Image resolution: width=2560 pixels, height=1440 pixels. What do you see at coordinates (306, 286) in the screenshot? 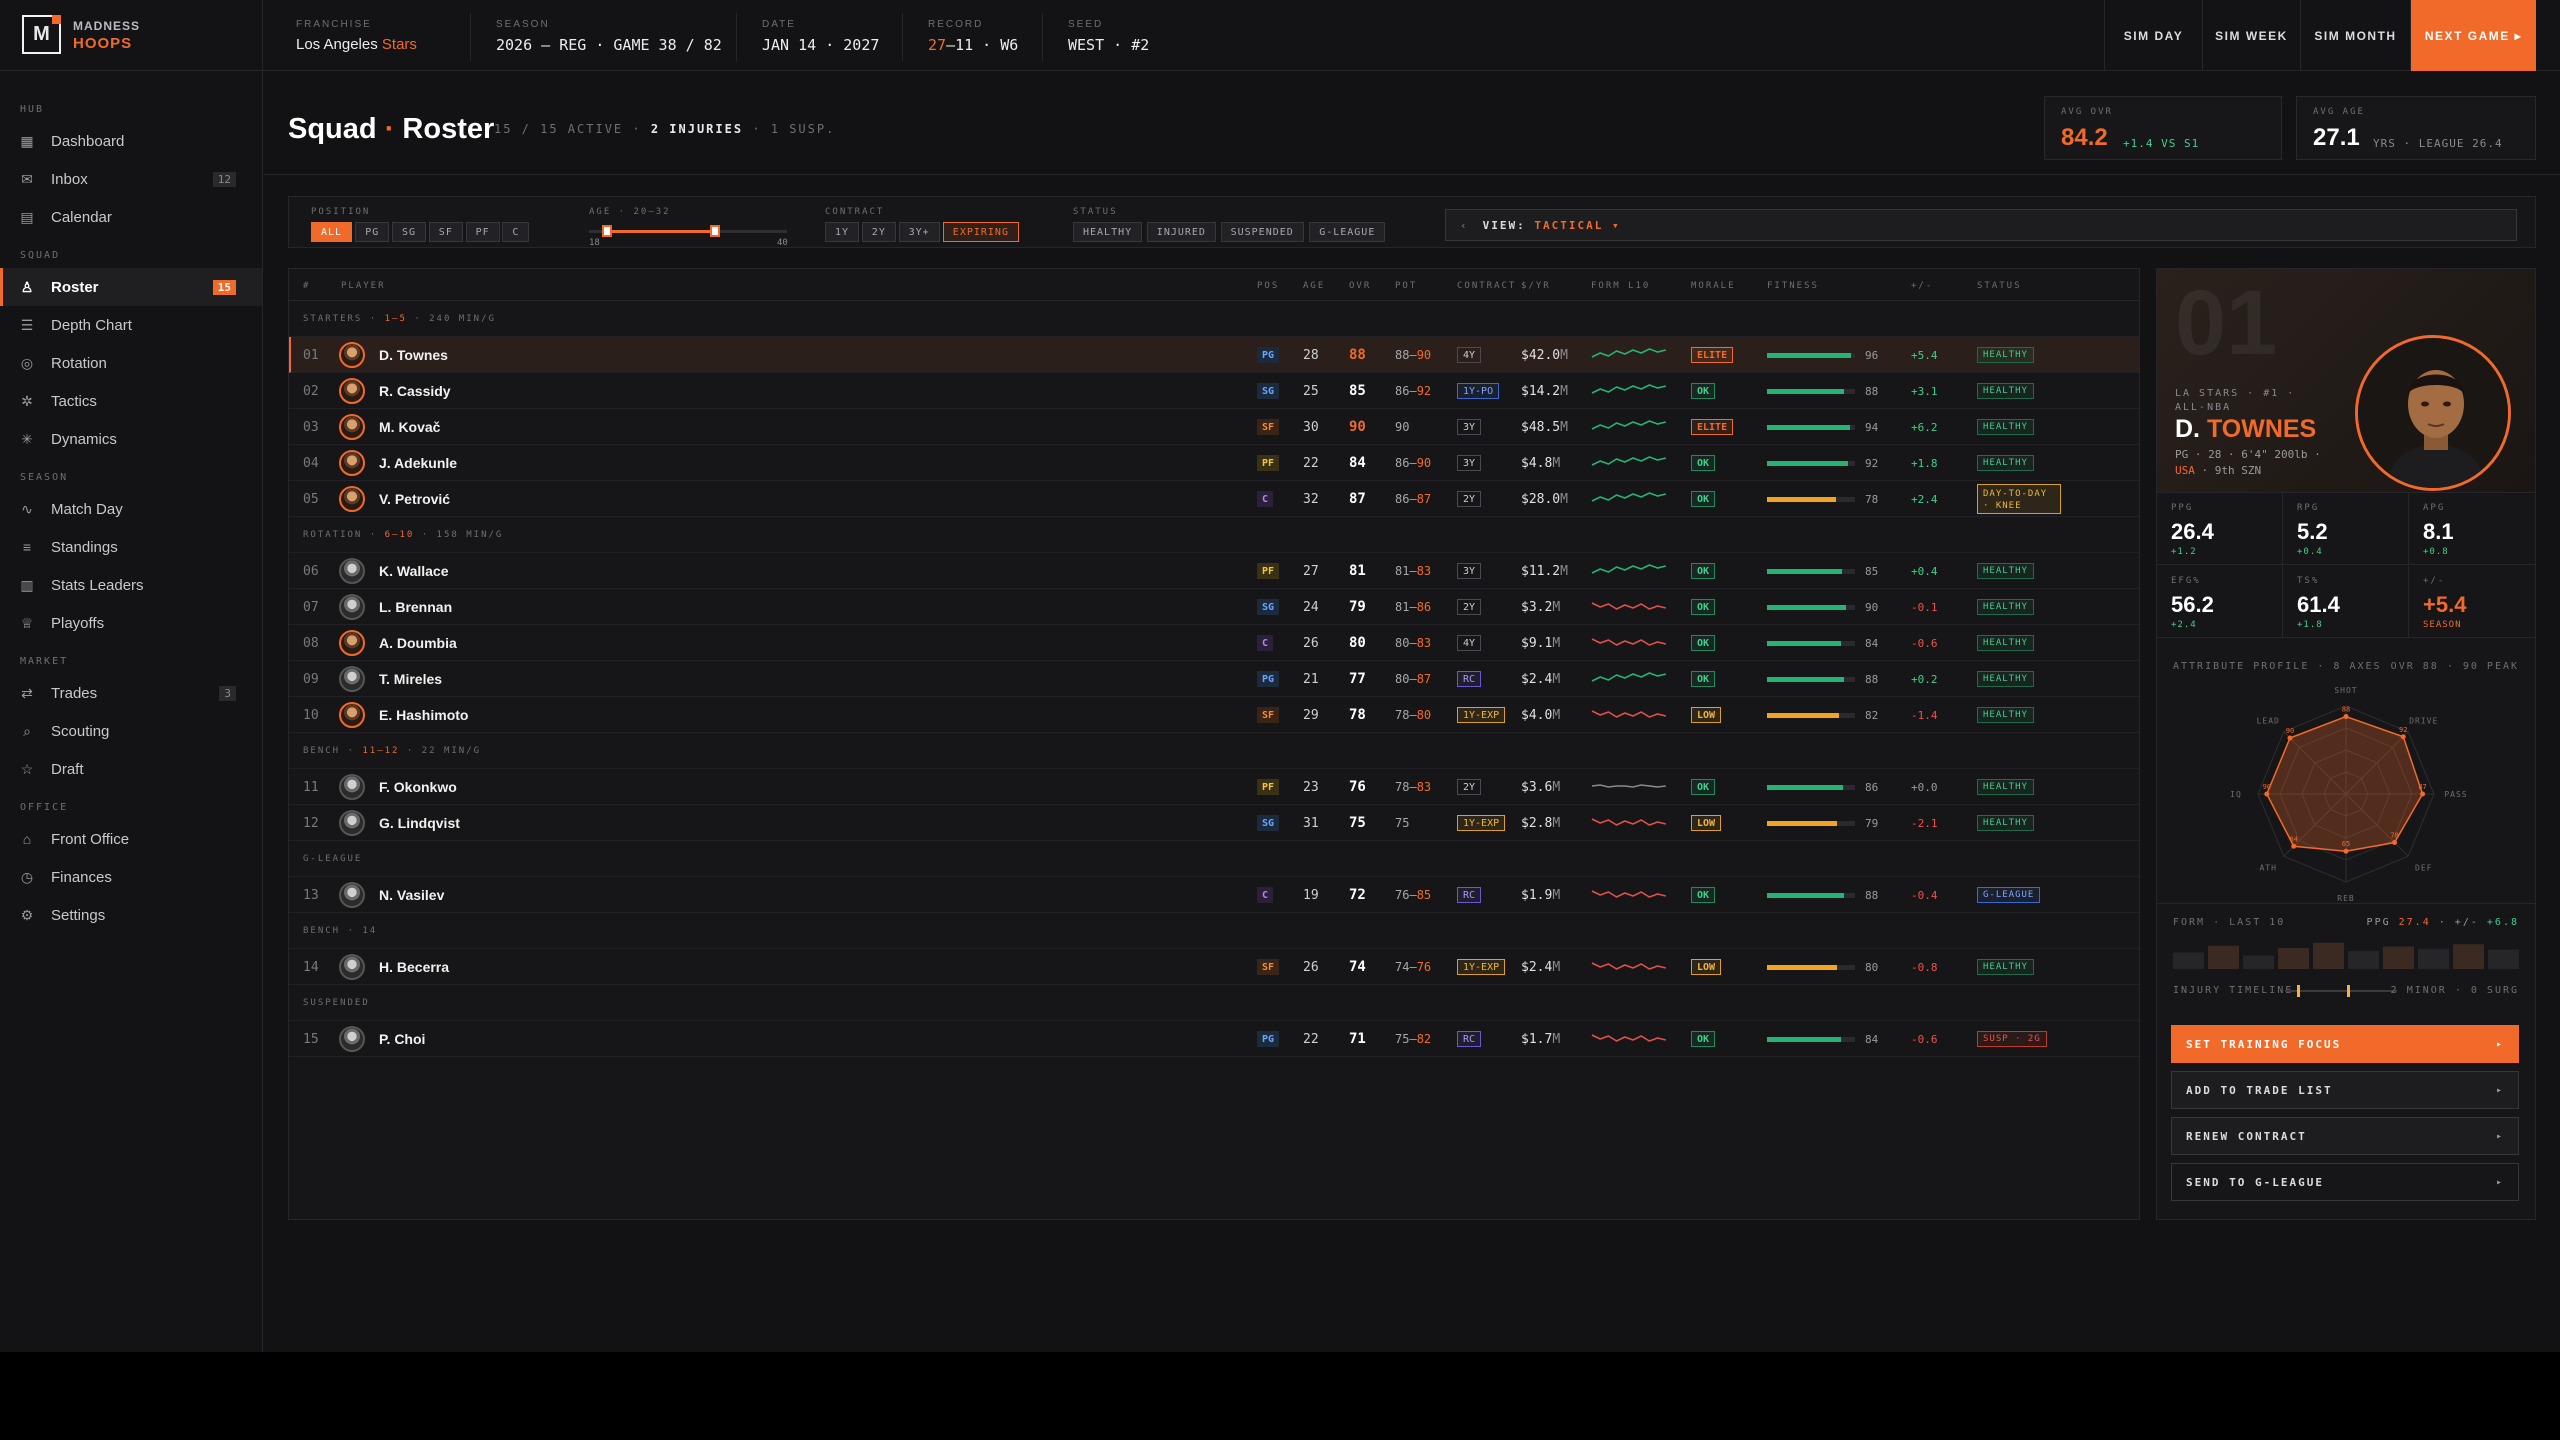
I see `column-header: #` at bounding box center [306, 286].